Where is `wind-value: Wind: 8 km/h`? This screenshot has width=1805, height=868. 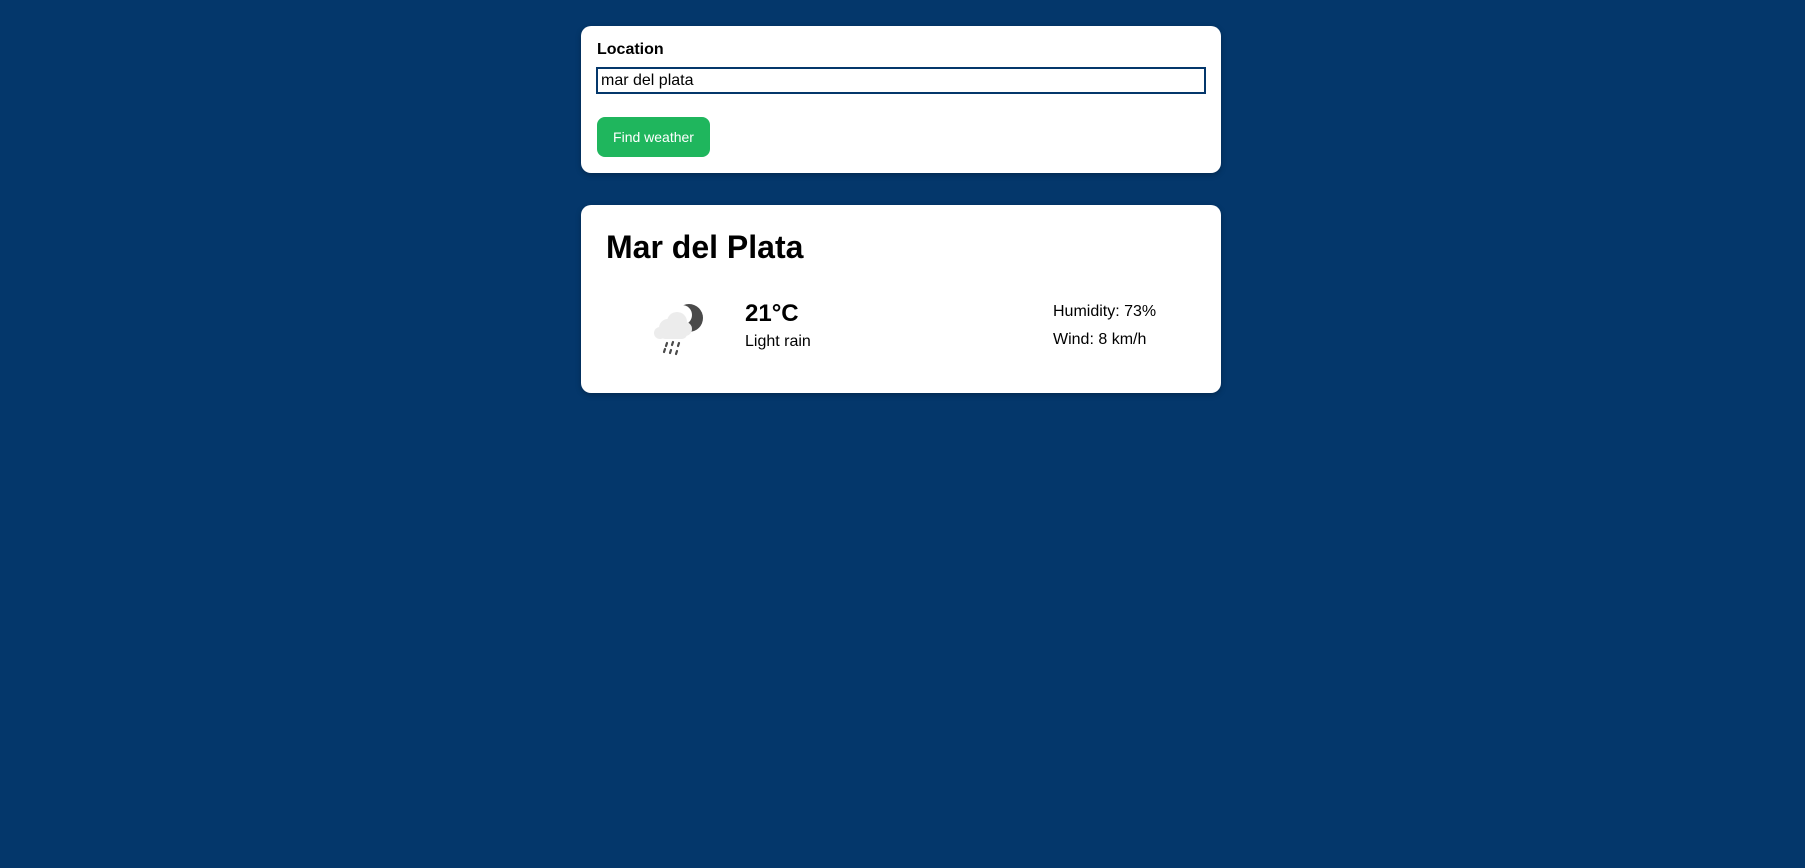
wind-value: Wind: 8 km/h is located at coordinates (1100, 339).